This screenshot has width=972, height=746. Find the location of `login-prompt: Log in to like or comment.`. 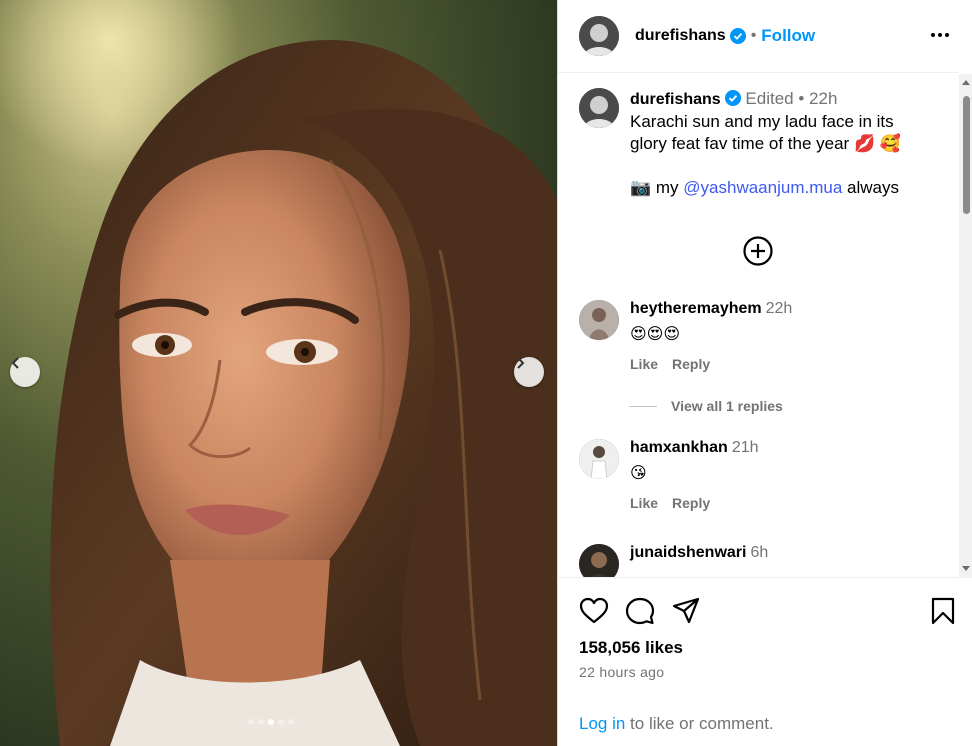

login-prompt: Log in to like or comment. is located at coordinates (676, 724).